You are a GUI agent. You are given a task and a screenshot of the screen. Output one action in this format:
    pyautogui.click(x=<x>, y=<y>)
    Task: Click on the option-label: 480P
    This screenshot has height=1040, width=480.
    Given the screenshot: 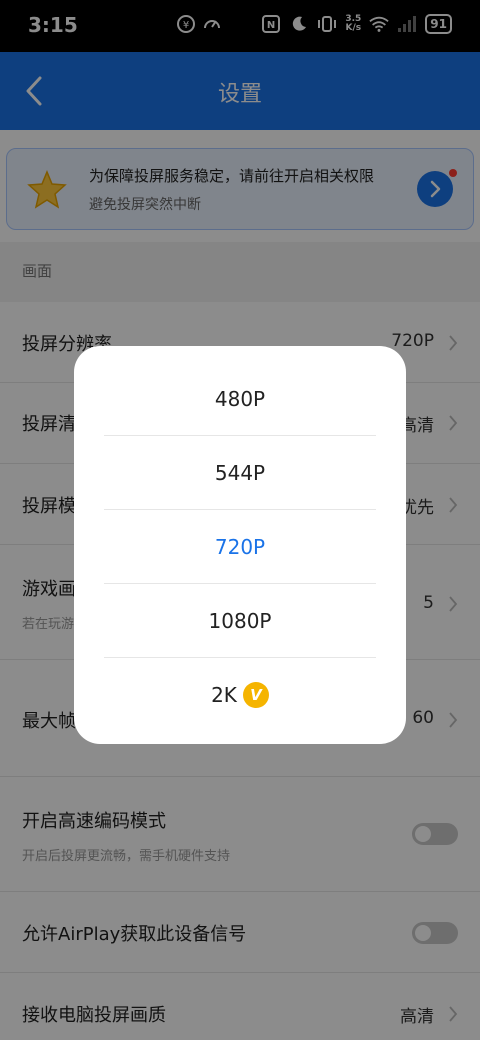 What is the action you would take?
    pyautogui.click(x=240, y=399)
    